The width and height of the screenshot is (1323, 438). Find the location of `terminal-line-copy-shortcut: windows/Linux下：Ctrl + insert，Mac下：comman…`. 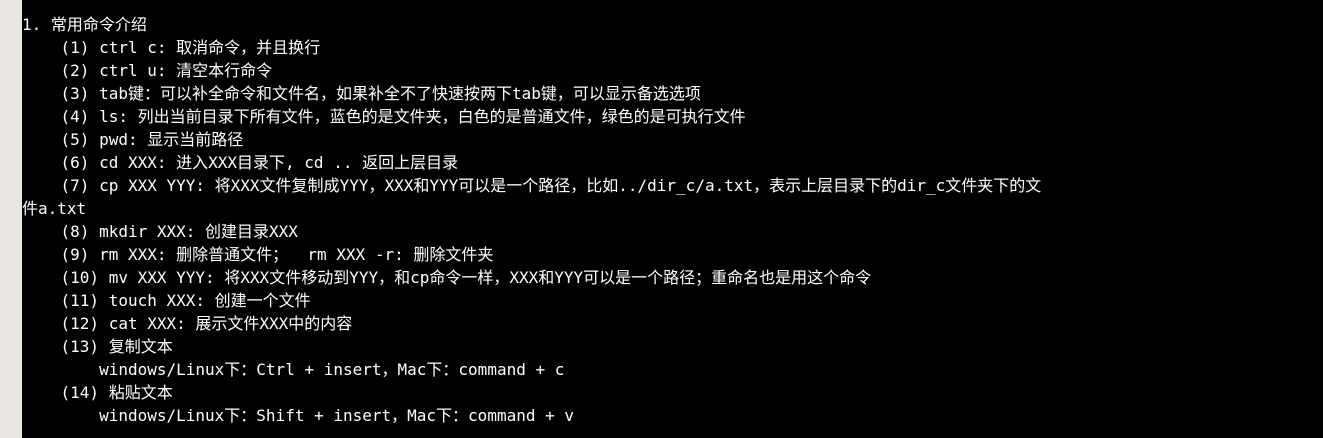

terminal-line-copy-shortcut: windows/Linux下：Ctrl + insert，Mac下：comman… is located at coordinates (293, 369).